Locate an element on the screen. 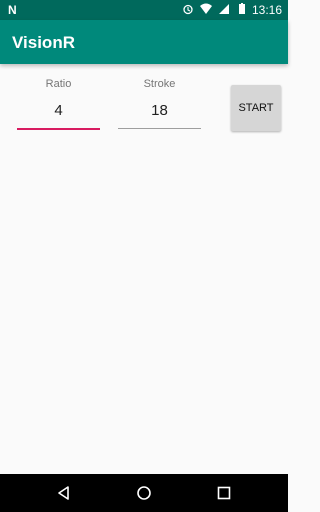 The height and width of the screenshot is (512, 320). home-icon is located at coordinates (144, 493).